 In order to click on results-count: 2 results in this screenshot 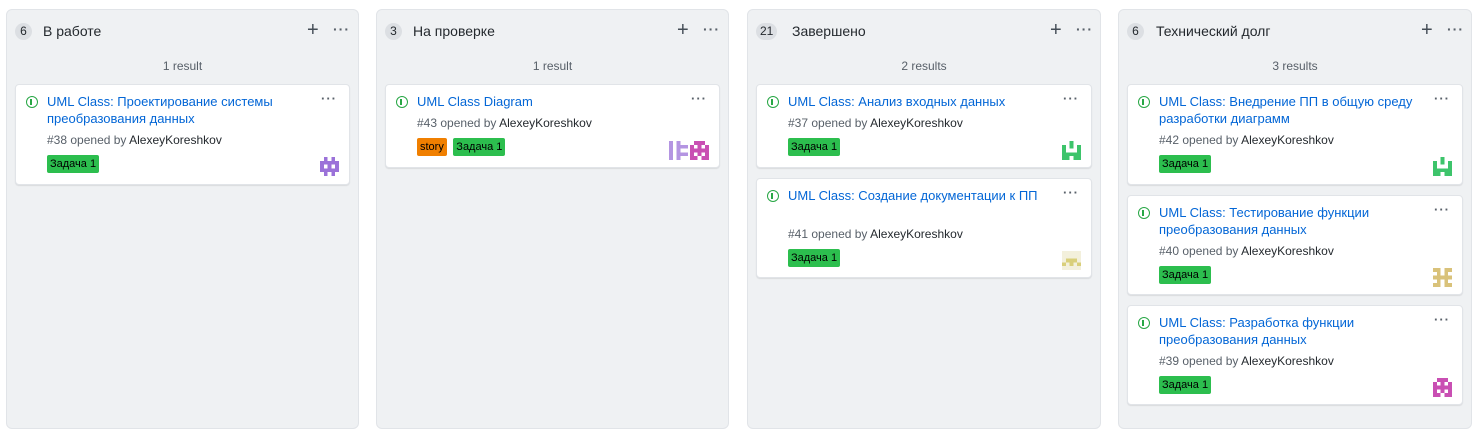, I will do `click(924, 66)`.